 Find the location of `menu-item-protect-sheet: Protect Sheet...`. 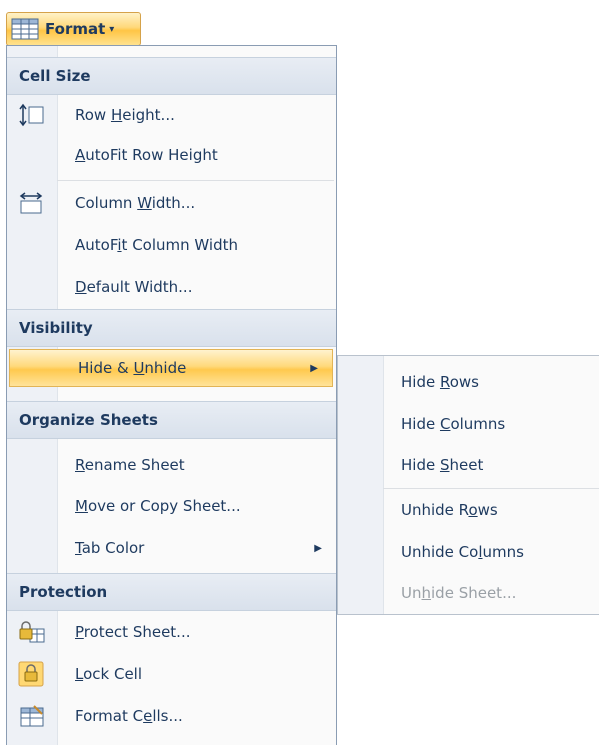

menu-item-protect-sheet: Protect Sheet... is located at coordinates (171, 632).